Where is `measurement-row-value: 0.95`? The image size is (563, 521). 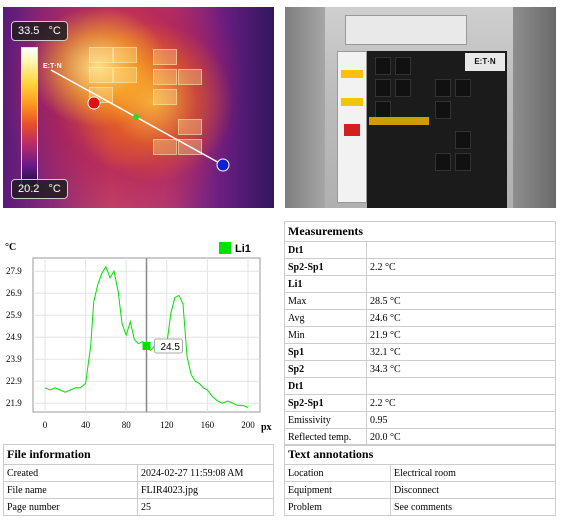
measurement-row-value: 0.95 is located at coordinates (461, 420).